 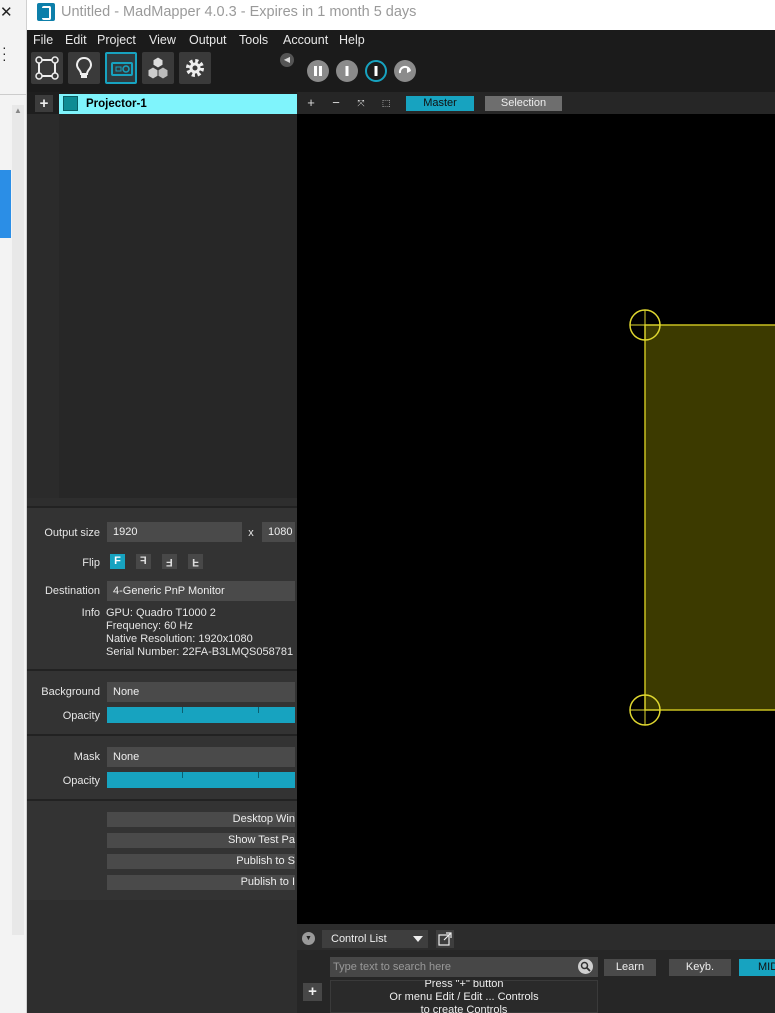 What do you see at coordinates (201, 819) in the screenshot?
I see `desktop-window-button: Desktop Win` at bounding box center [201, 819].